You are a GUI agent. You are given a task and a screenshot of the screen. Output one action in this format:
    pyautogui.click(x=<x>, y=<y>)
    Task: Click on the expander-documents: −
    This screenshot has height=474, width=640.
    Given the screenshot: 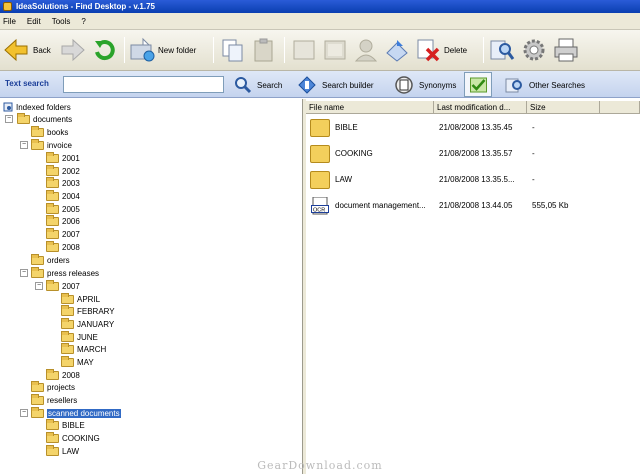 What is the action you would take?
    pyautogui.click(x=9, y=119)
    